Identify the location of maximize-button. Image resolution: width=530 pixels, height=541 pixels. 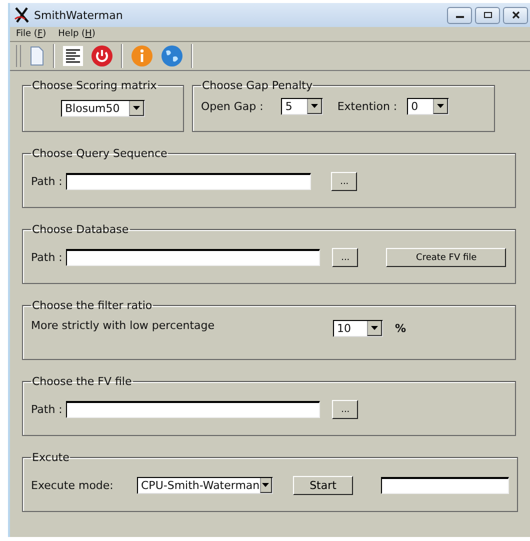
(487, 15).